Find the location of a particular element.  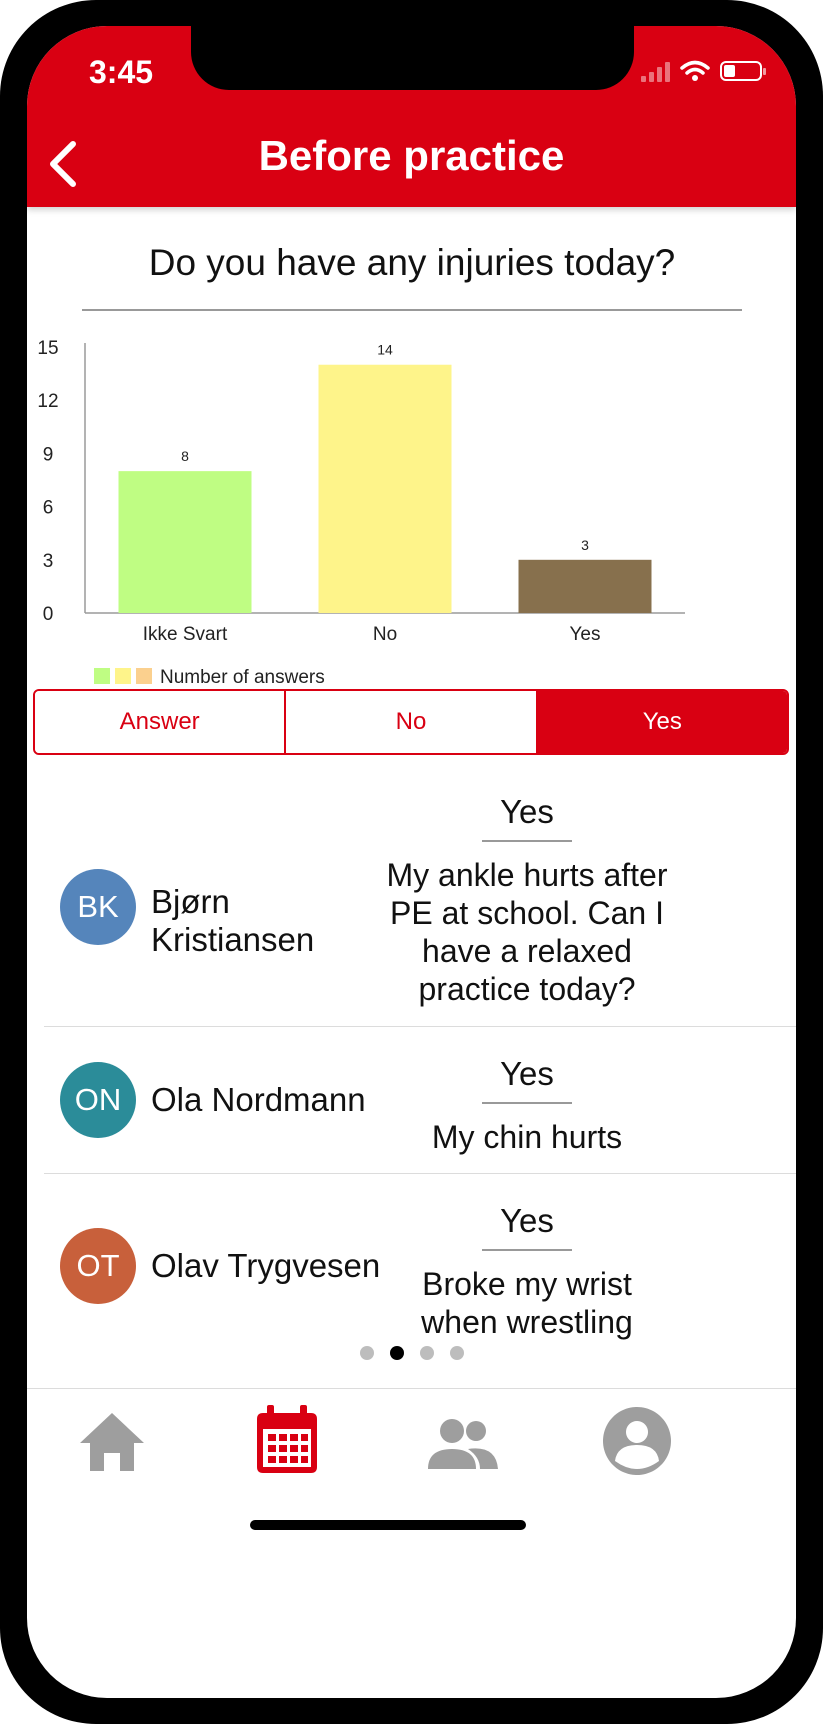

filter-yes-button: Yes is located at coordinates (661, 722).